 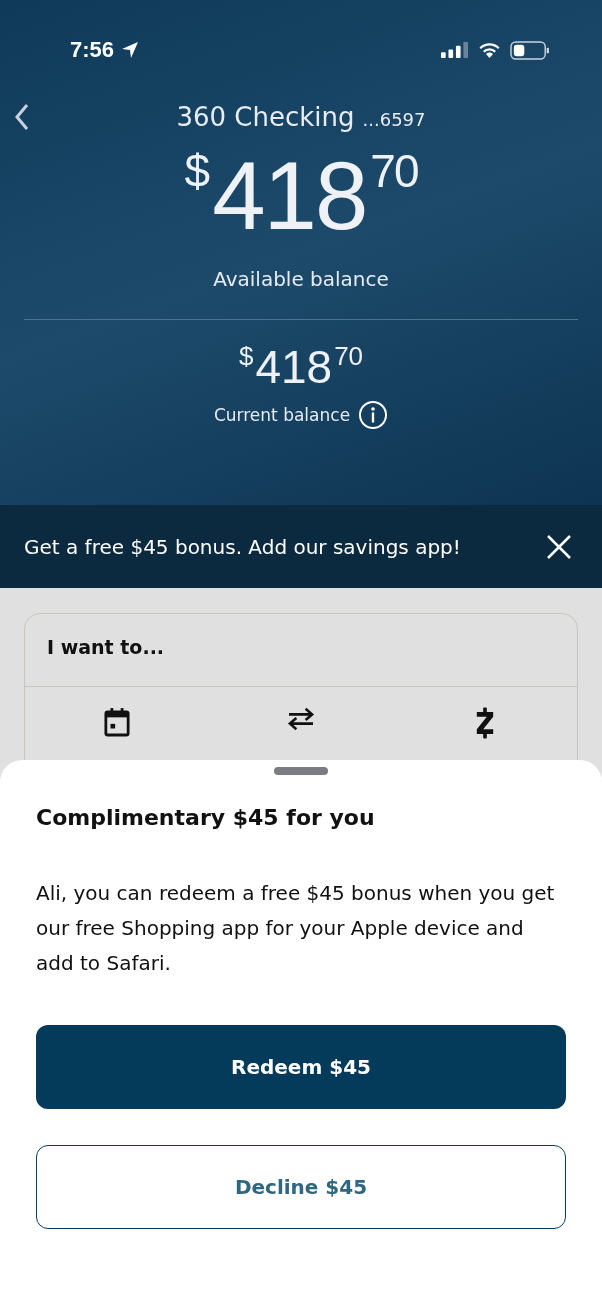 I want to click on drag-handle, so click(x=301, y=771).